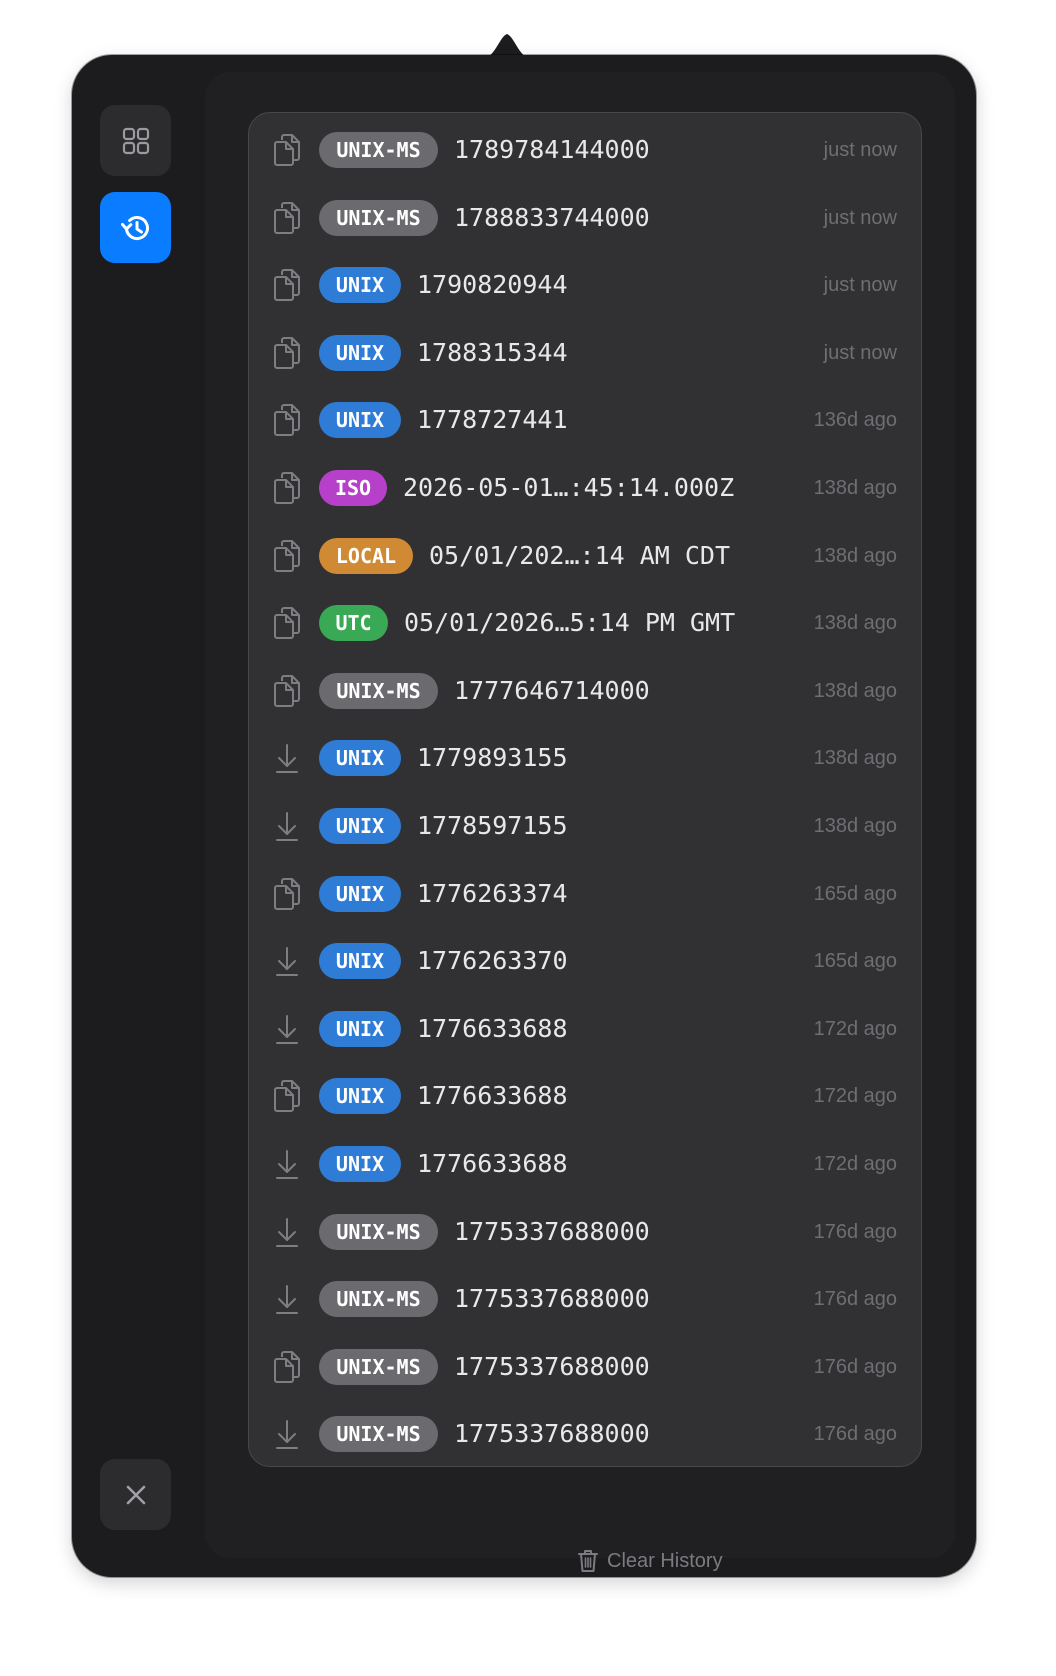 The height and width of the screenshot is (1676, 1056). I want to click on timestamp-value: 1776263370, so click(492, 961).